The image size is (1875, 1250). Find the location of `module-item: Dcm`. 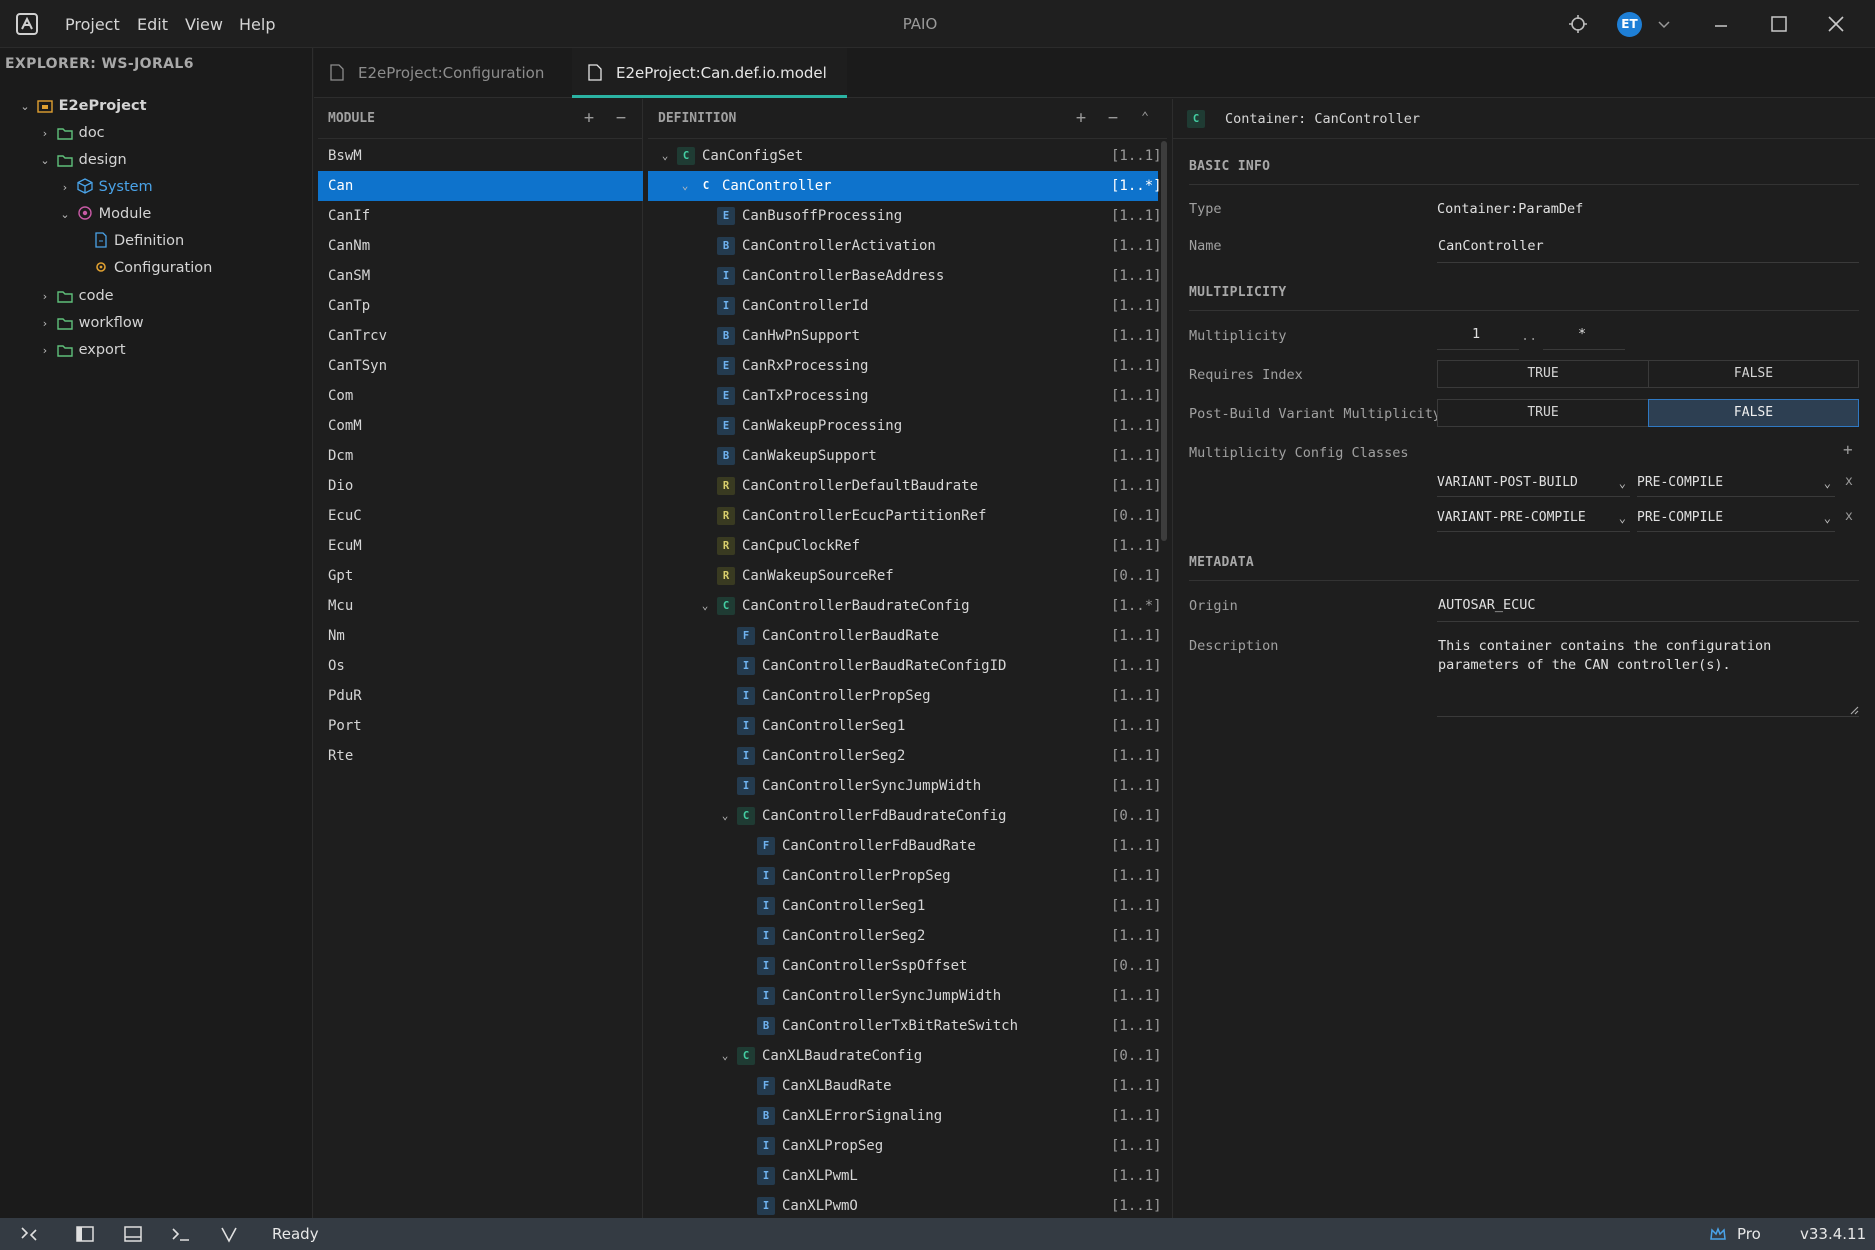

module-item: Dcm is located at coordinates (480, 456).